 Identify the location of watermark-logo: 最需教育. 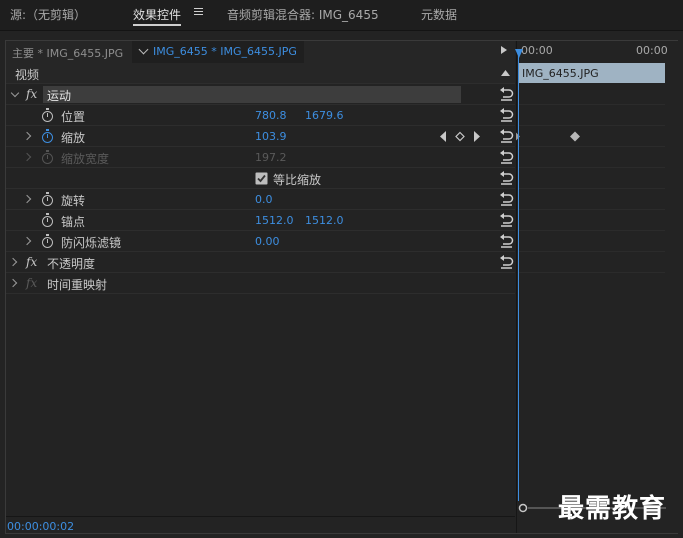
(612, 509).